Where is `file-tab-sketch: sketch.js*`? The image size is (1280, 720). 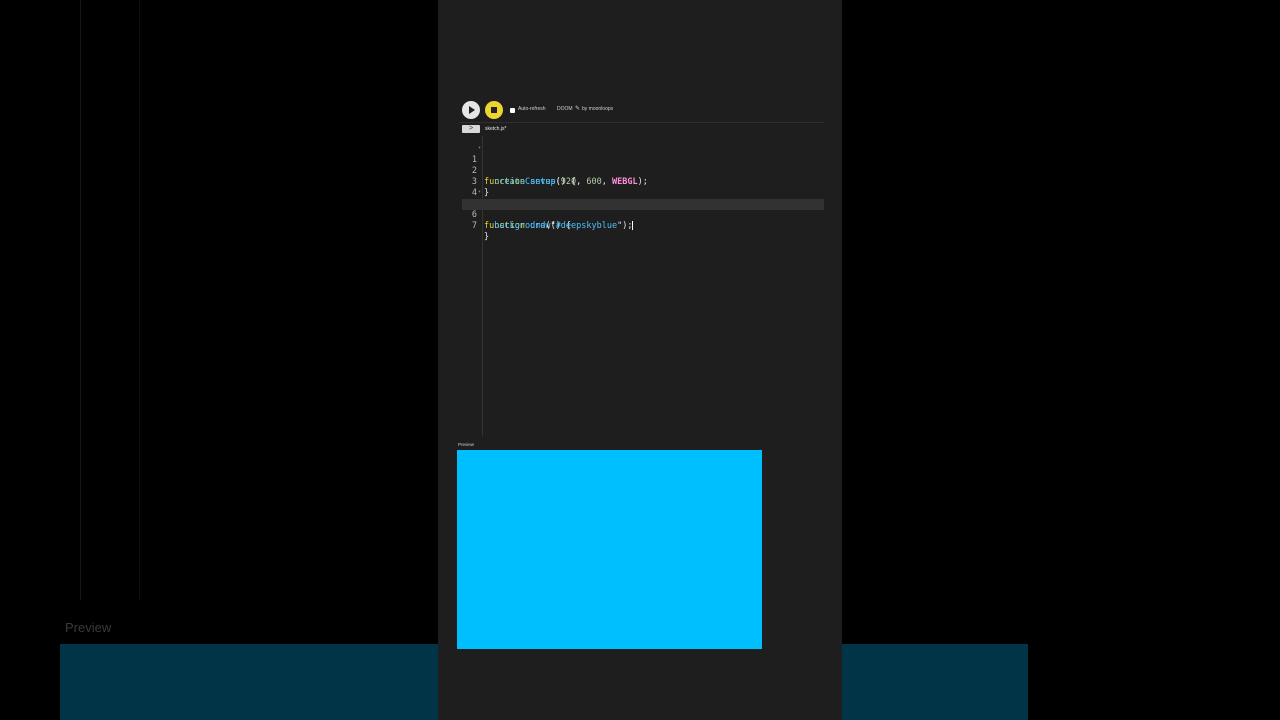
file-tab-sketch: sketch.js* is located at coordinates (495, 129).